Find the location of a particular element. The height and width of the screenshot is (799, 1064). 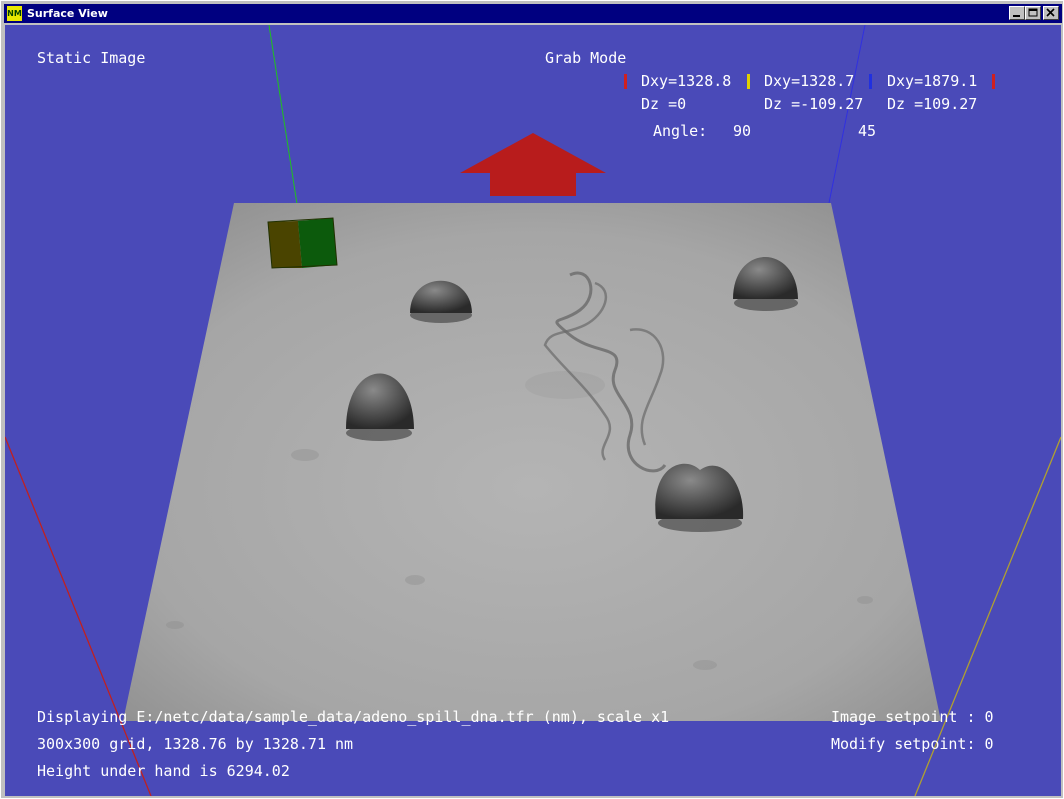

red-marker is located at coordinates (625, 81).